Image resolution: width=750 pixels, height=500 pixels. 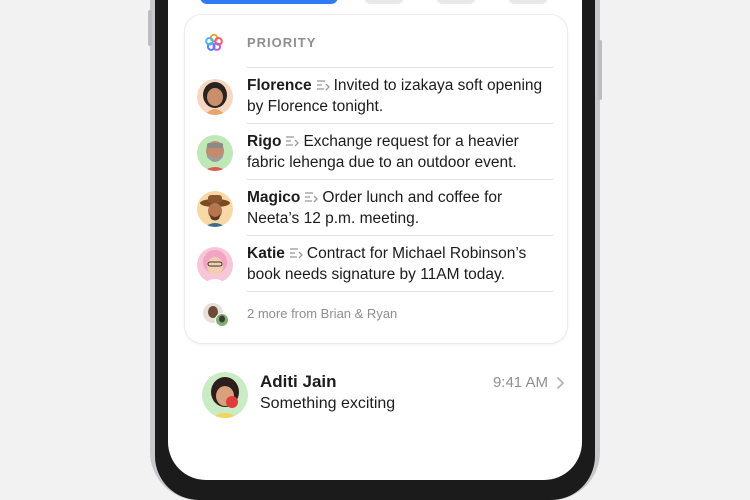 What do you see at coordinates (560, 383) in the screenshot?
I see `chevron-right-icon` at bounding box center [560, 383].